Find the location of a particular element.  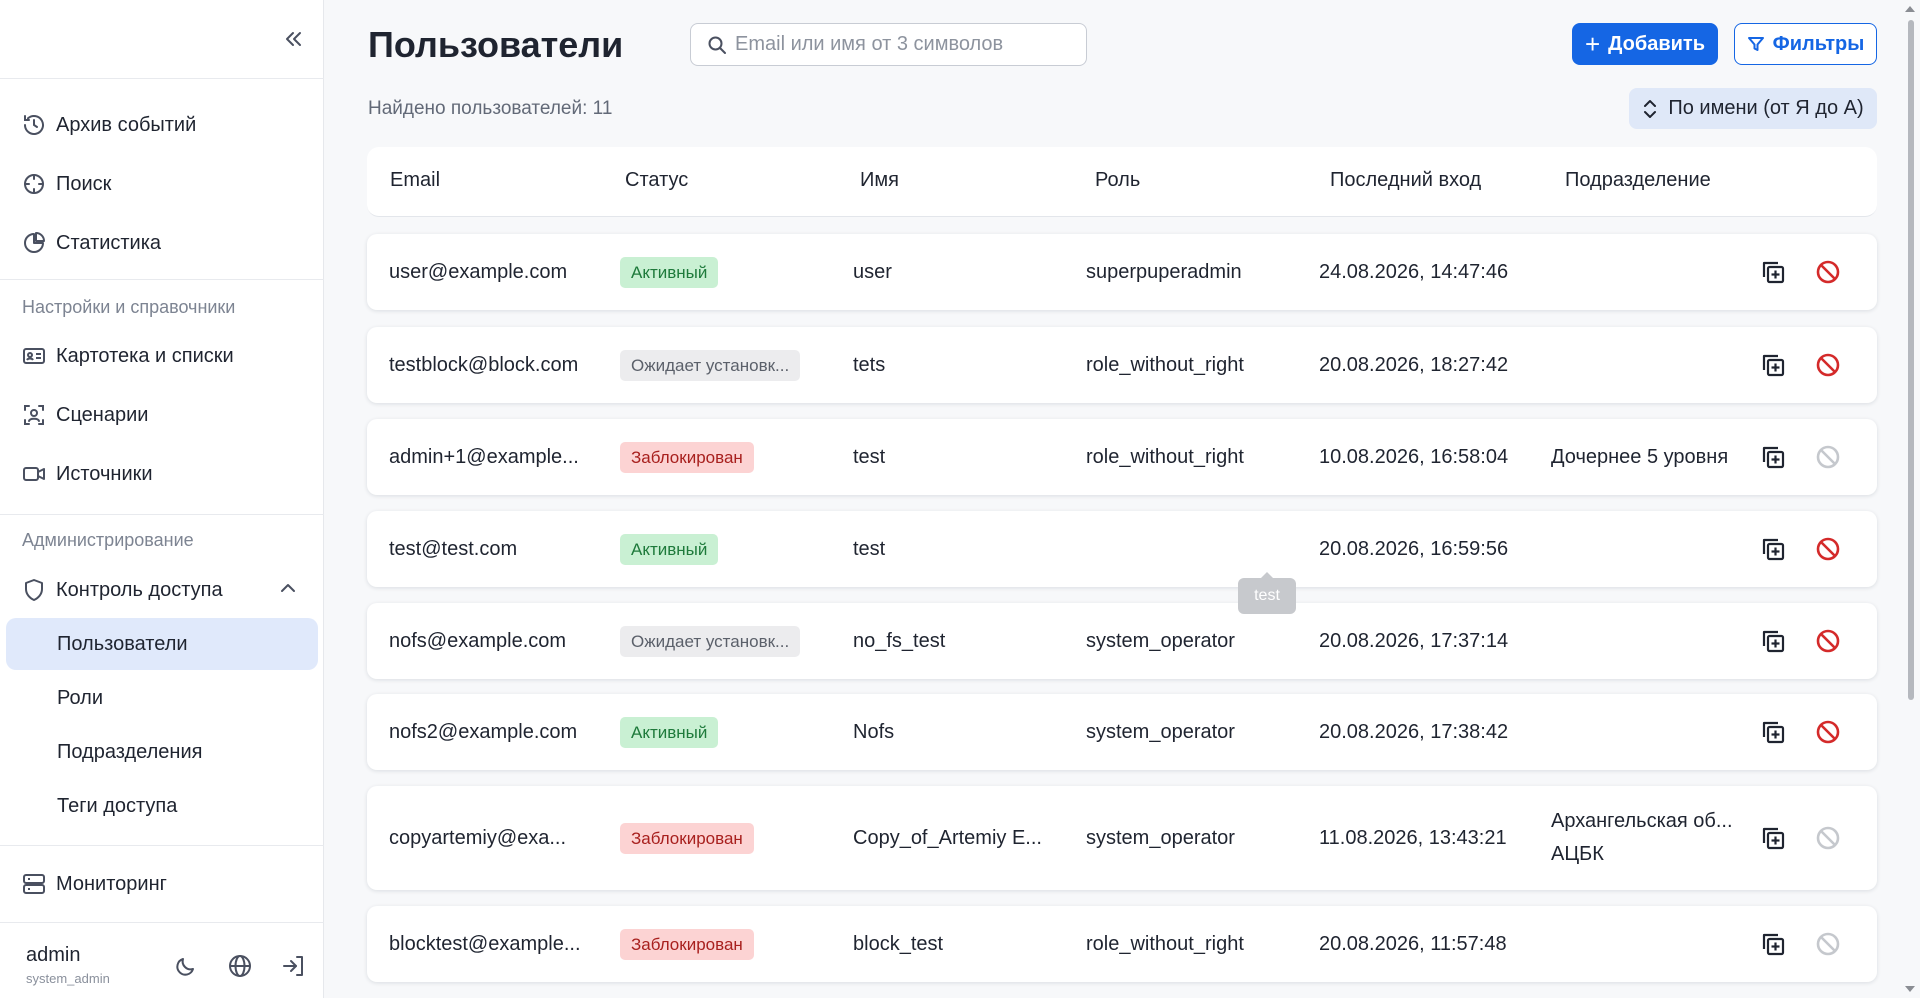

cell-email: test@test.com is located at coordinates (453, 549).